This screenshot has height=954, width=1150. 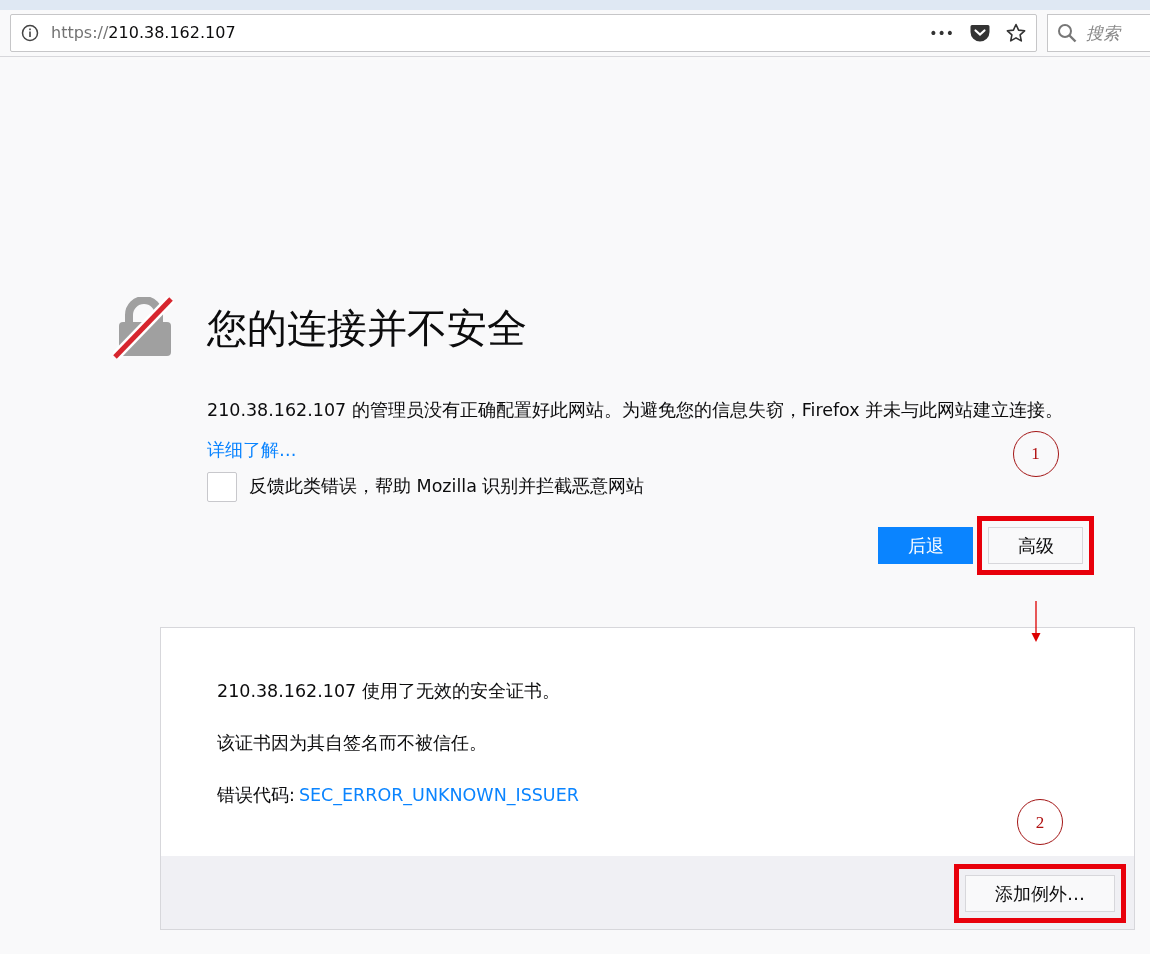 What do you see at coordinates (352, 743) in the screenshot?
I see `certificate-message: 该证书因为其自签名而不被信任。` at bounding box center [352, 743].